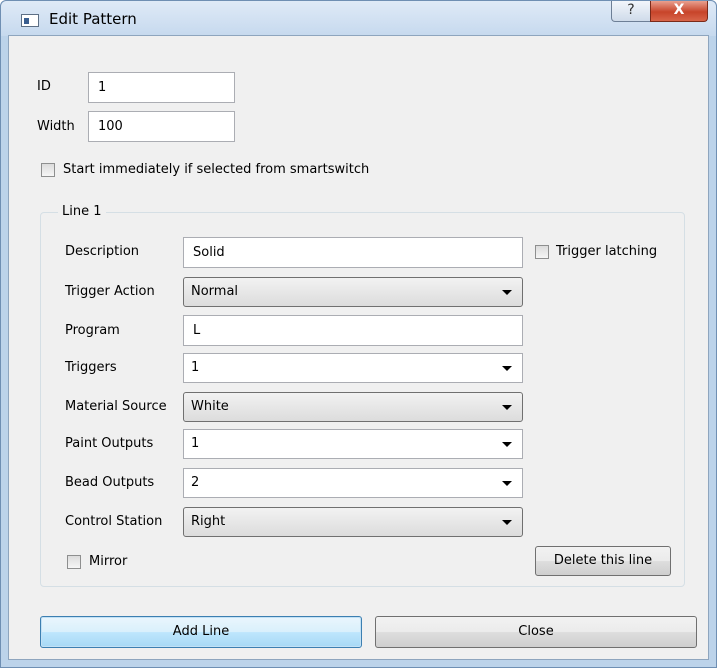 Image resolution: width=717 pixels, height=668 pixels. I want to click on bead-outputs-select: 2, so click(353, 483).